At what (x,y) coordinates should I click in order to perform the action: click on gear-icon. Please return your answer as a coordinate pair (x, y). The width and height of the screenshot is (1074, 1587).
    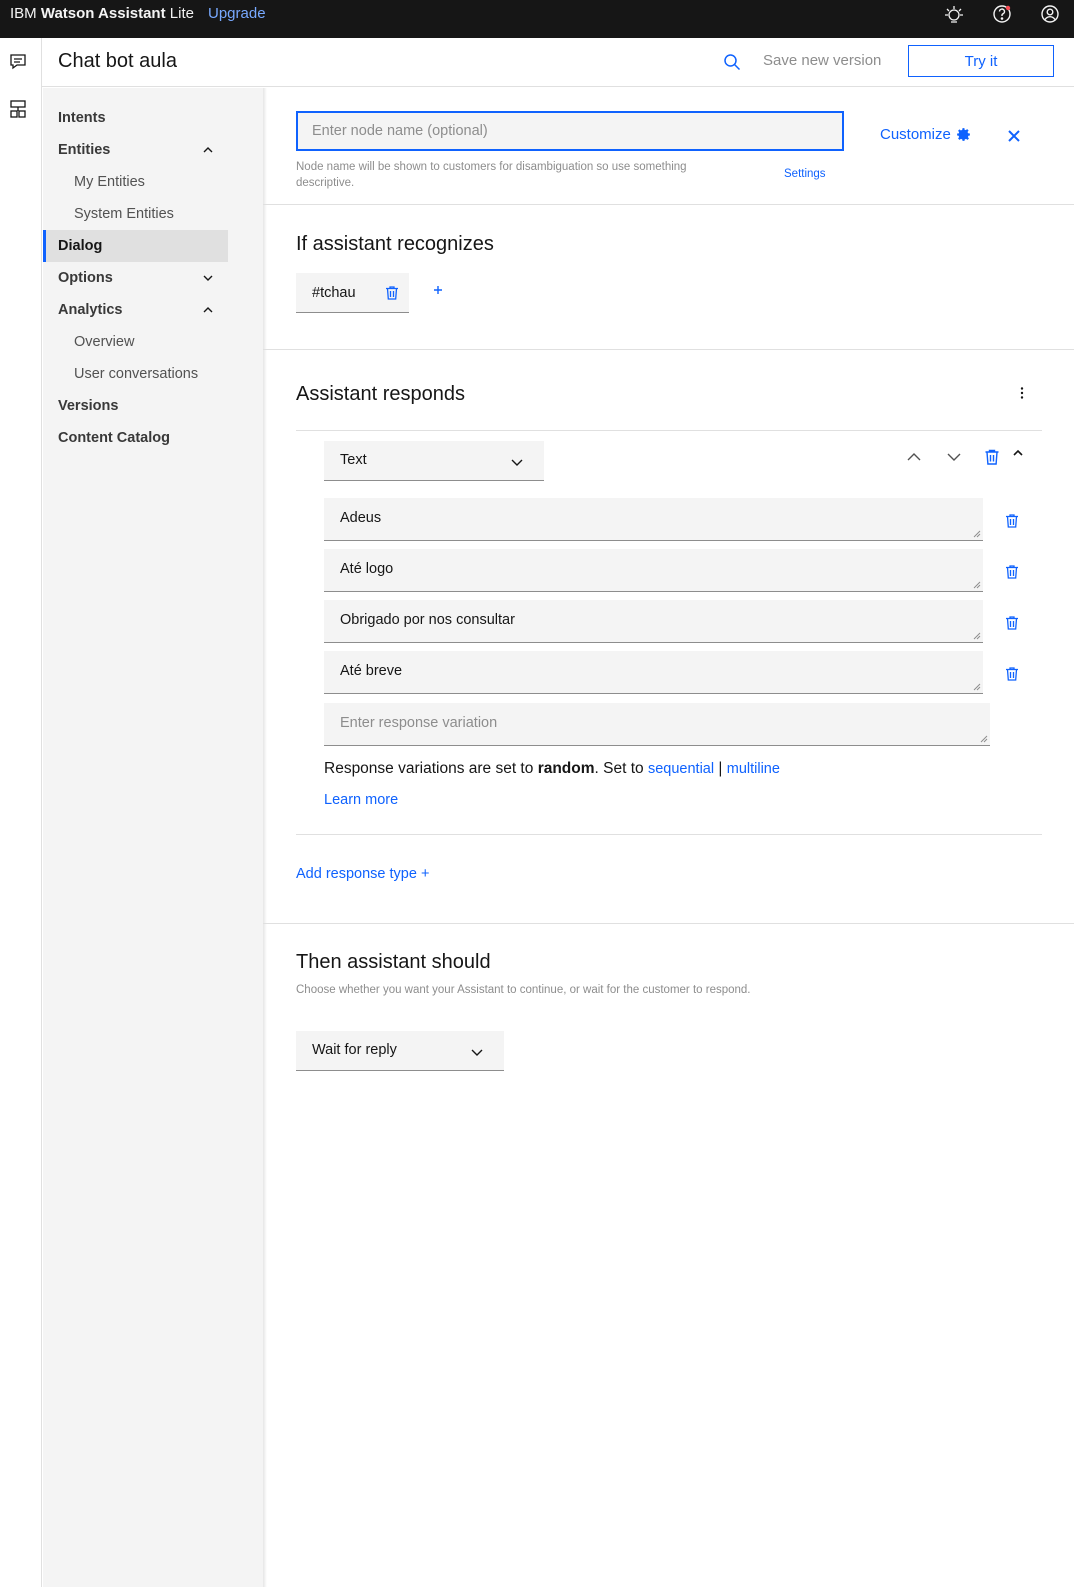
    Looking at the image, I should click on (963, 134).